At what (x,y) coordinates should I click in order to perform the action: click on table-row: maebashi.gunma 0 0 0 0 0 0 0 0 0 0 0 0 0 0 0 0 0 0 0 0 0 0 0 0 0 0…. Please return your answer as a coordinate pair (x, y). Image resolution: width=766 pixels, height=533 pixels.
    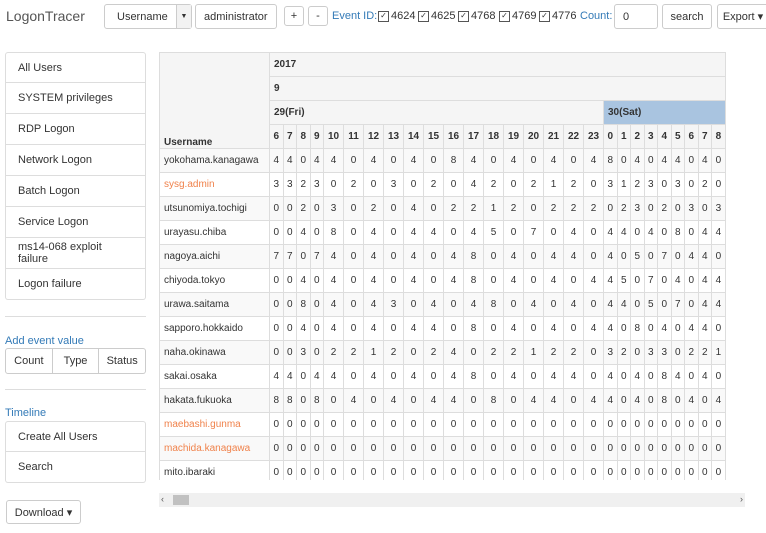
    Looking at the image, I should click on (442, 424).